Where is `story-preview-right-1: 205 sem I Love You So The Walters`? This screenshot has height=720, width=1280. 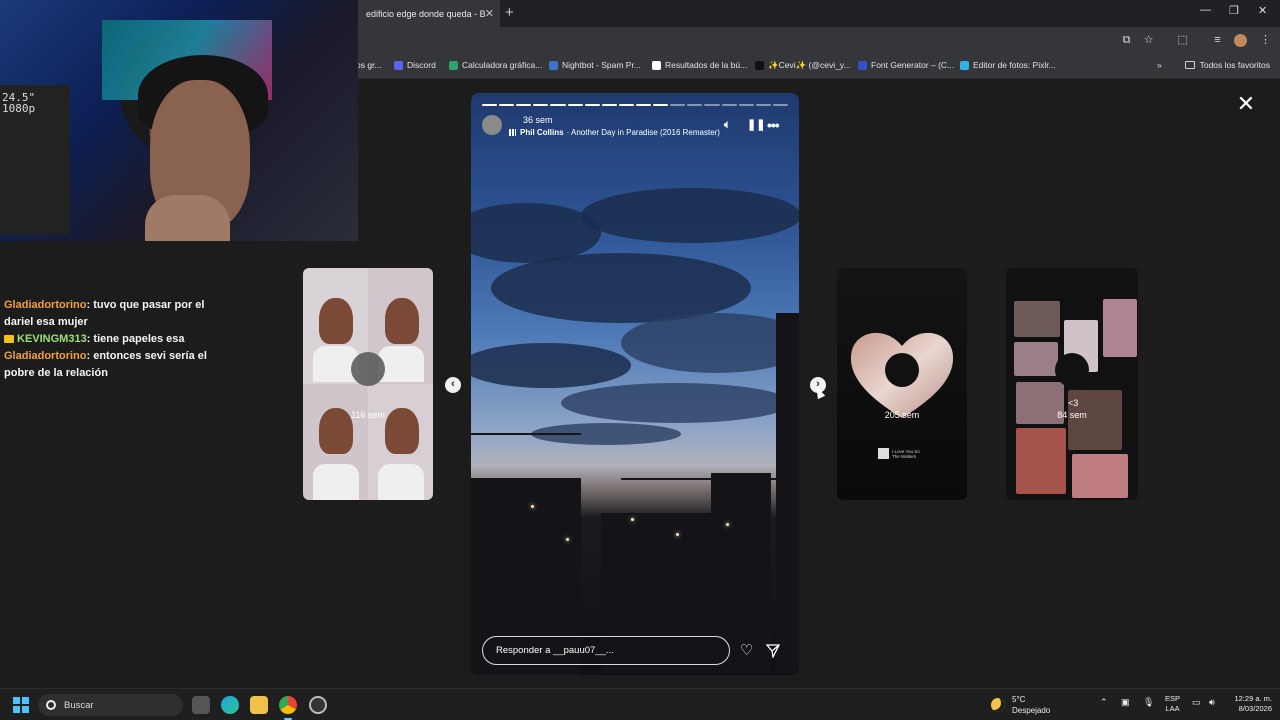
story-preview-right-1: 205 sem I Love You So The Walters is located at coordinates (902, 384).